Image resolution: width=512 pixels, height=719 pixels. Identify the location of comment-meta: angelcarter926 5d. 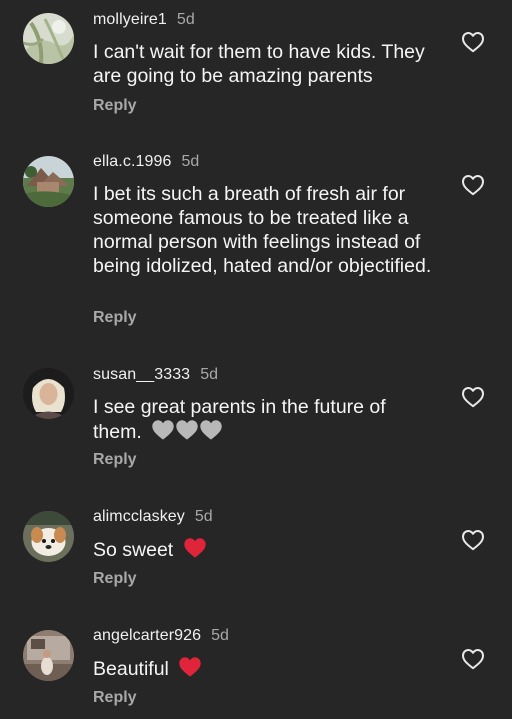
(161, 637).